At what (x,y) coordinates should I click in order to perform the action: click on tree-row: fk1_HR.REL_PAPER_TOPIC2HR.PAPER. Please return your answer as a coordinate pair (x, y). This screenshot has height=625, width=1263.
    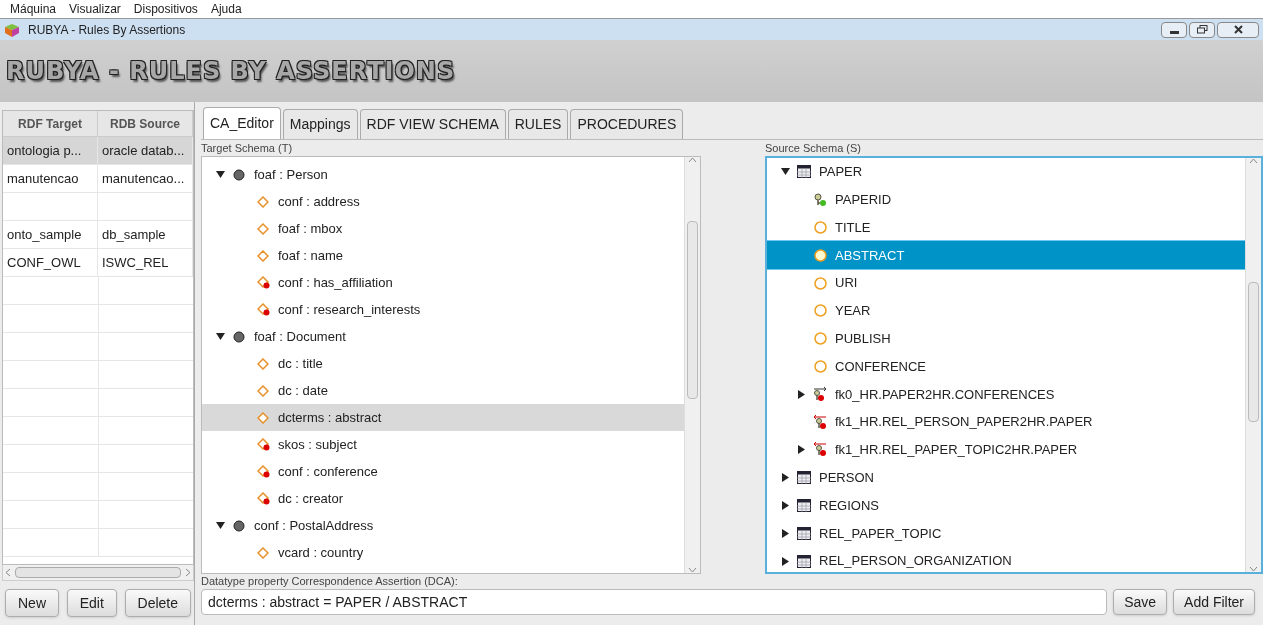
    Looking at the image, I should click on (1006, 449).